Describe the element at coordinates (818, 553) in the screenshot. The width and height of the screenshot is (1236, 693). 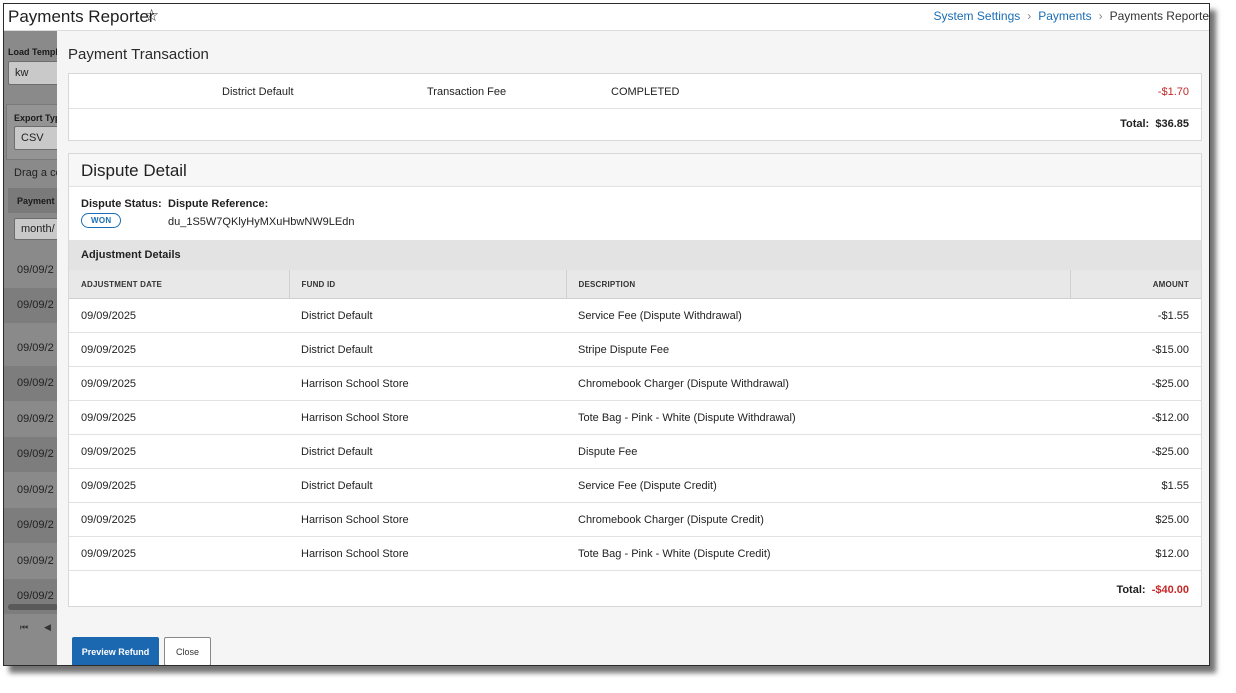
I see `description-cell: Tote Bag - Pink - White (Dispute Credit)` at that location.